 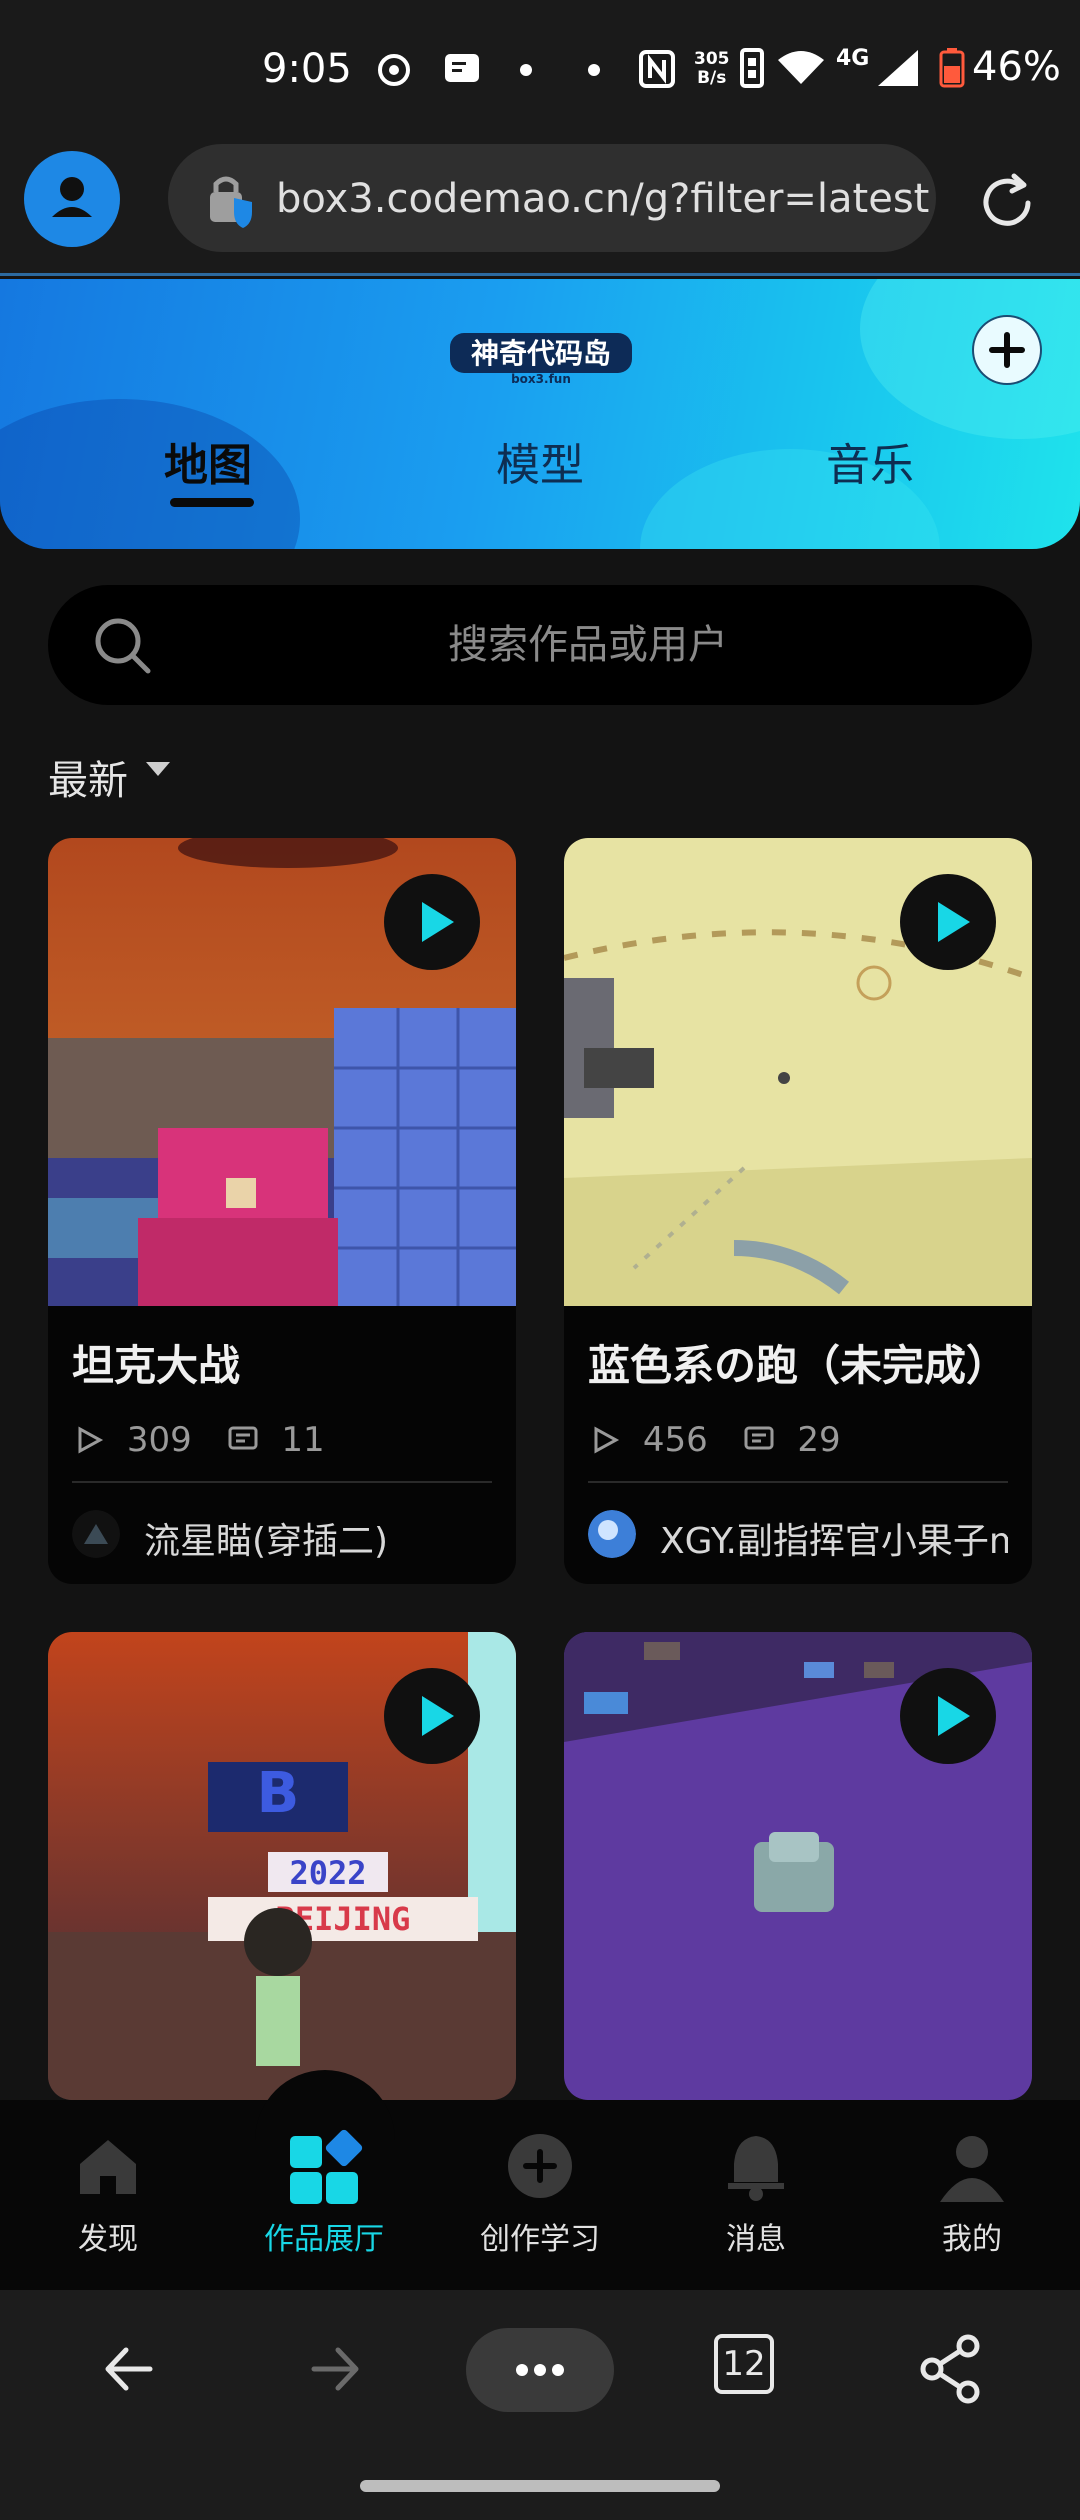 What do you see at coordinates (541, 379) in the screenshot?
I see `svg-text: box3.fun` at bounding box center [541, 379].